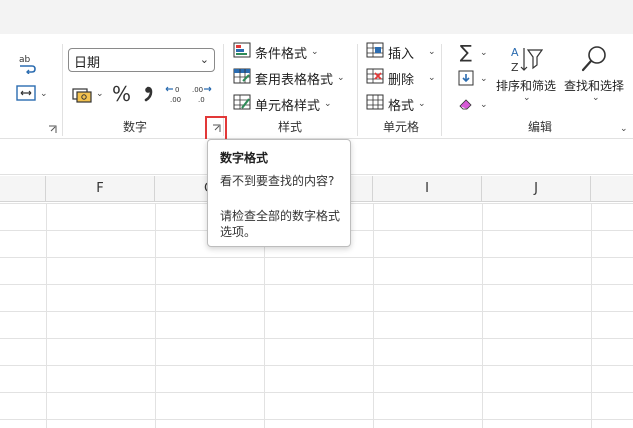  Describe the element at coordinates (52, 129) in the screenshot. I see `dialog-launcher-icon` at that location.